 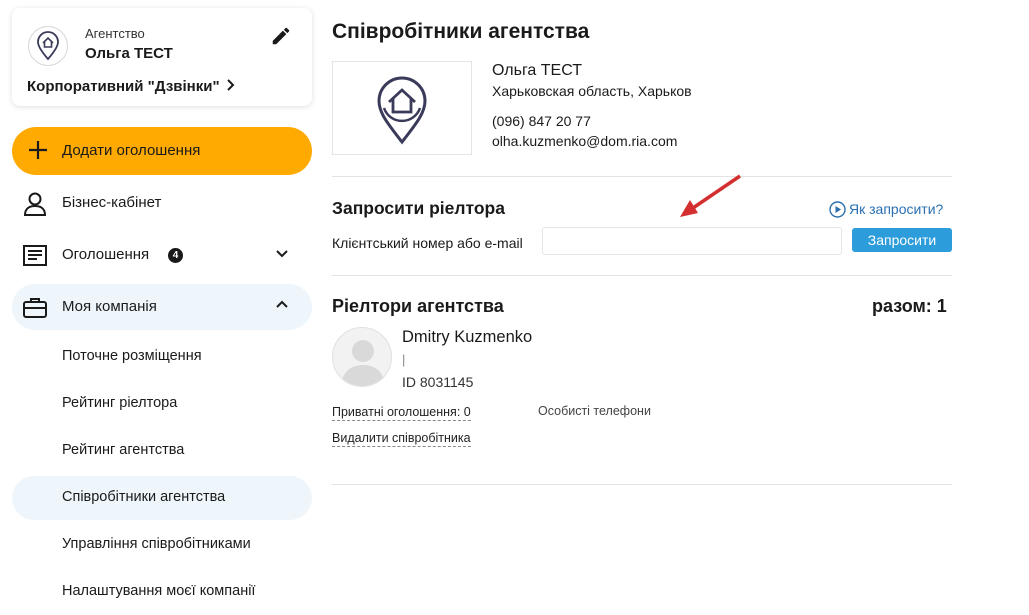 What do you see at coordinates (837, 211) in the screenshot?
I see `play-icon` at bounding box center [837, 211].